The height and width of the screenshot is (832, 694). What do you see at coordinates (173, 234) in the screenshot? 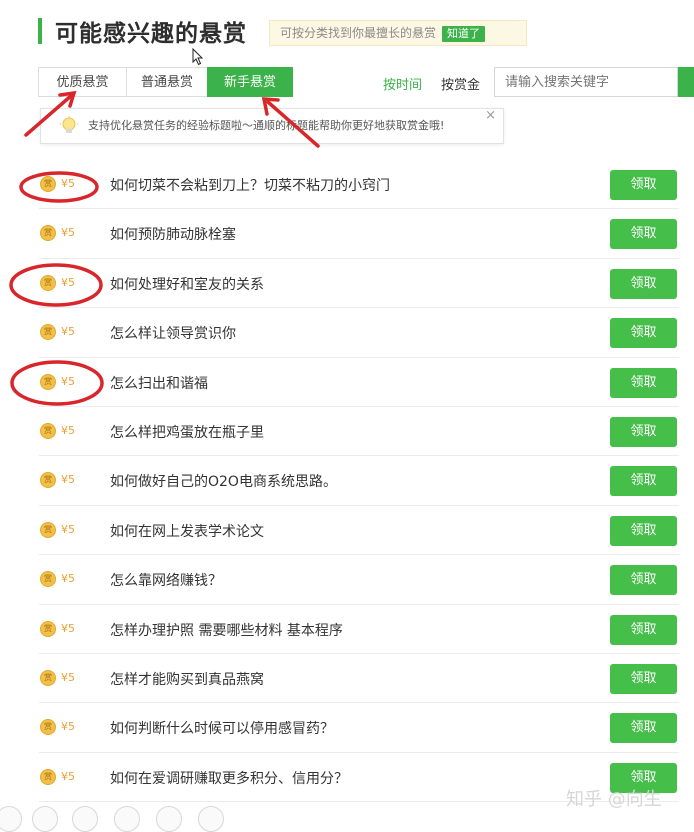
I see `question-title: 如何预防肺动脉栓塞` at bounding box center [173, 234].